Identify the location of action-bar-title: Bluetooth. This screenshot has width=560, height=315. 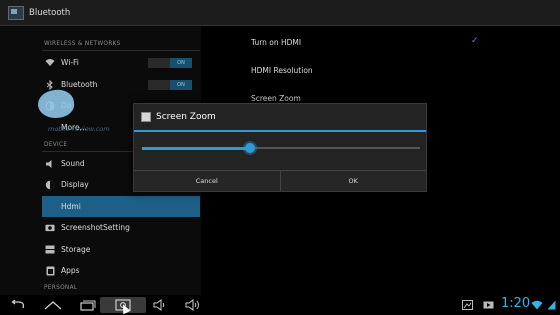
(50, 12).